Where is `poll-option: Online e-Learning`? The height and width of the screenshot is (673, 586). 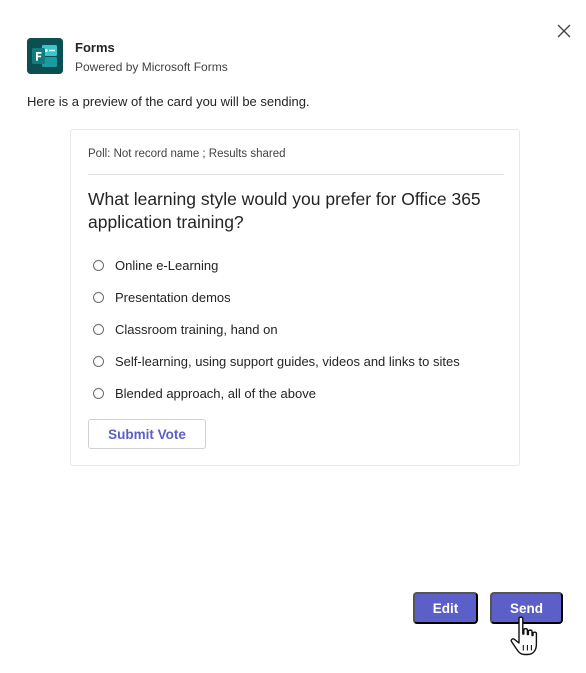
poll-option: Online e-Learning is located at coordinates (276, 265).